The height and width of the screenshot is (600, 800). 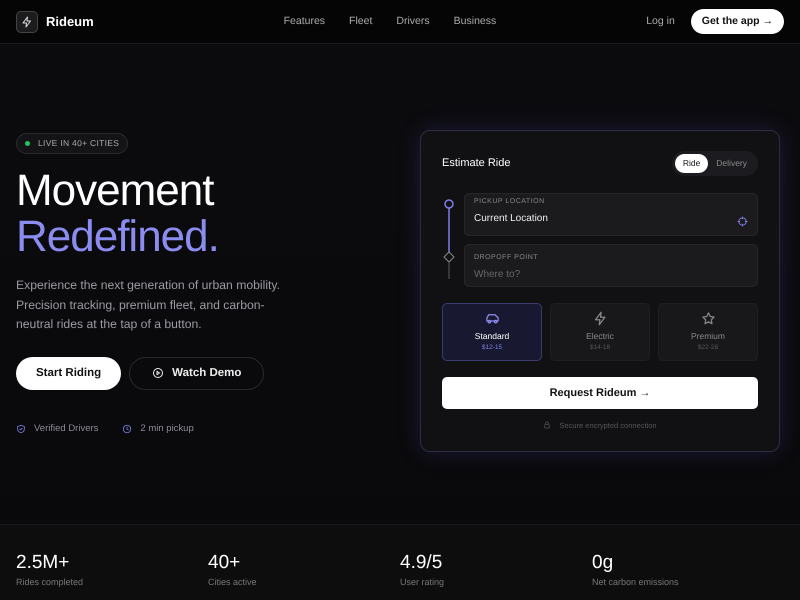 I want to click on dropoff-input: Where to?, so click(x=611, y=274).